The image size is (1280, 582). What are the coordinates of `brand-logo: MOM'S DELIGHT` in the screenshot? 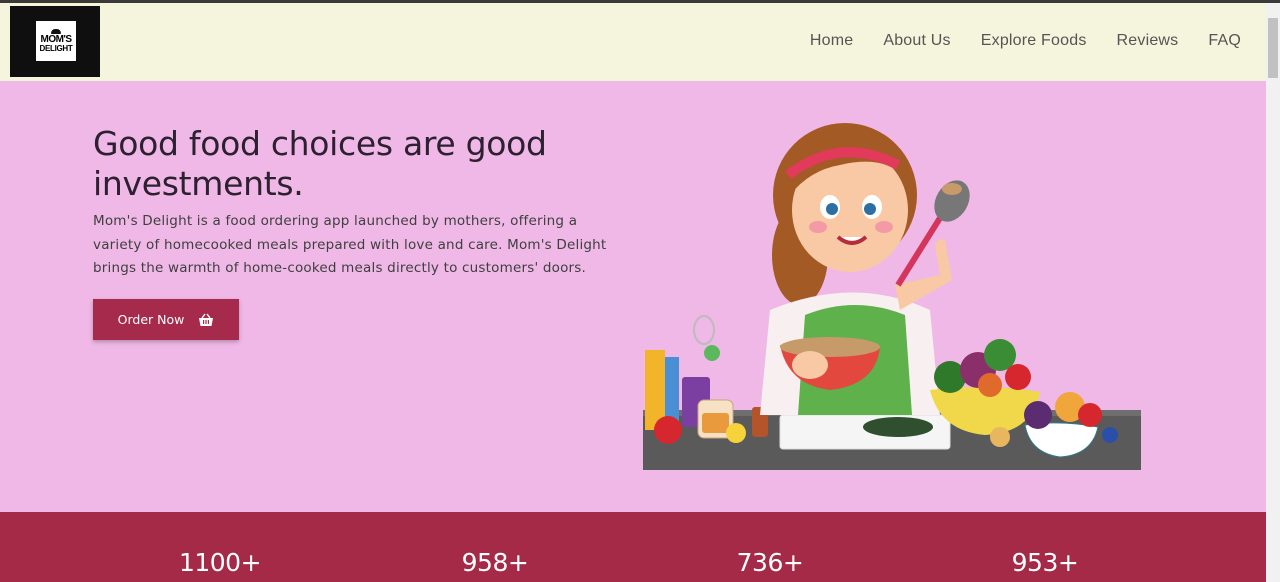 It's located at (55, 41).